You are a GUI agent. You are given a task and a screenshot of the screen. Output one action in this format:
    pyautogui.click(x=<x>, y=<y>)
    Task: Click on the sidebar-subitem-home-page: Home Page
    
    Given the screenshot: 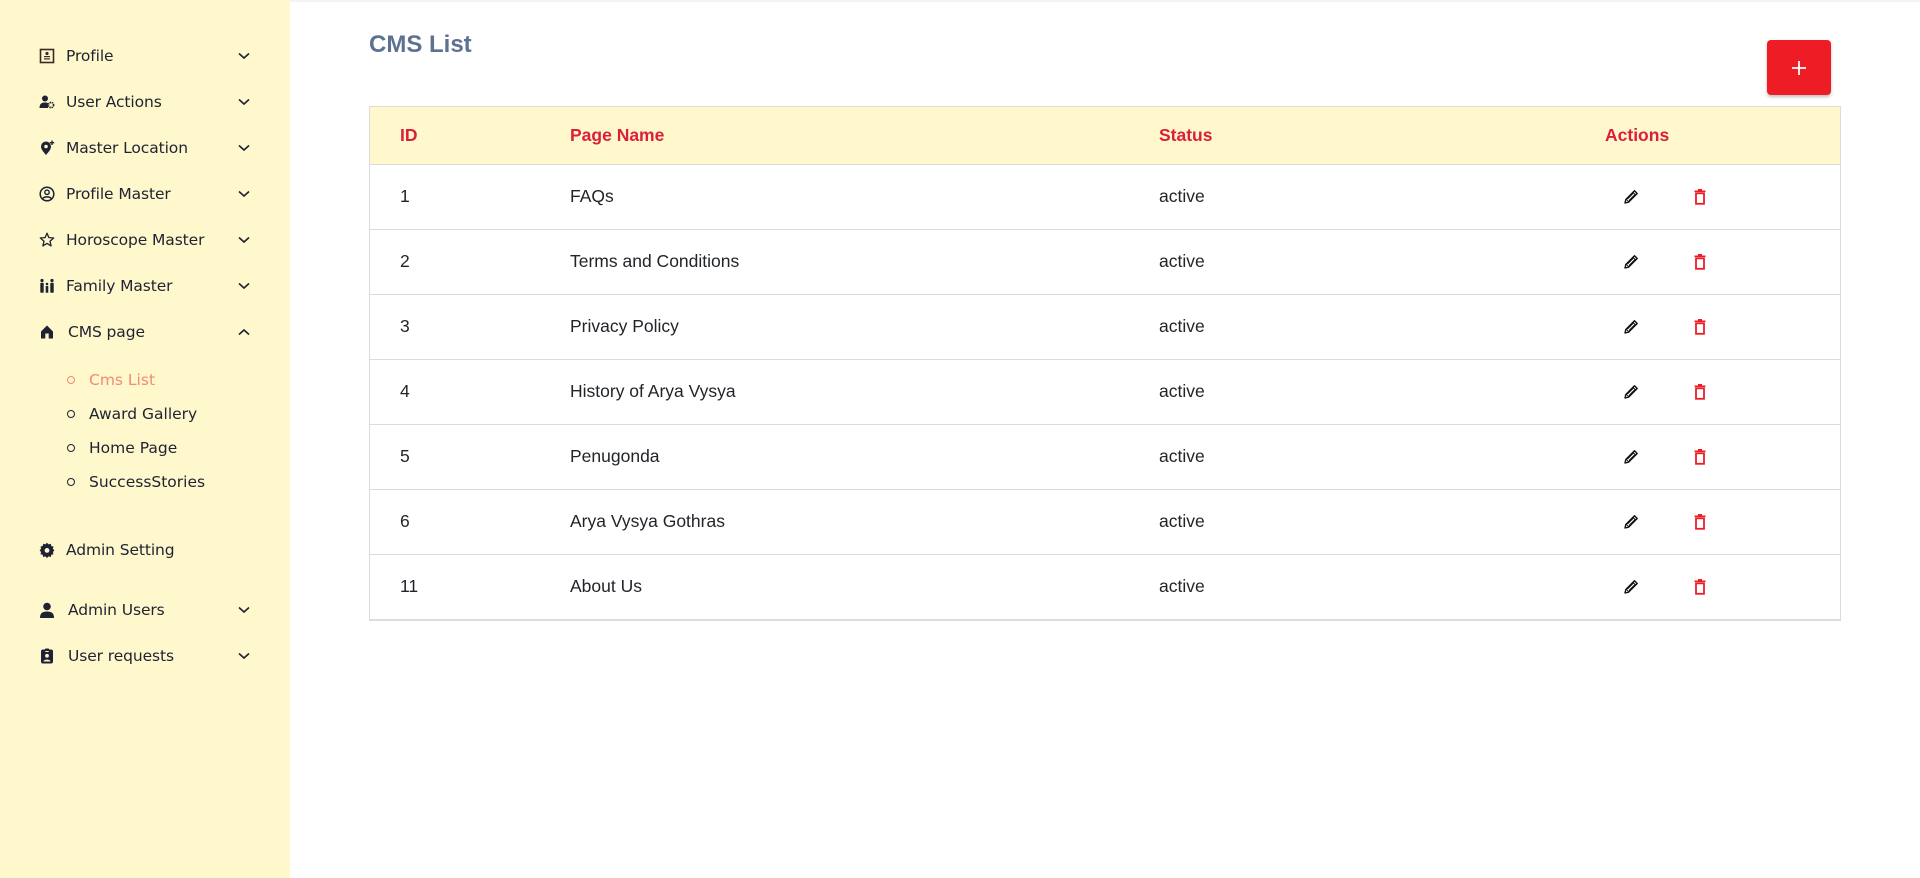 What is the action you would take?
    pyautogui.click(x=122, y=448)
    